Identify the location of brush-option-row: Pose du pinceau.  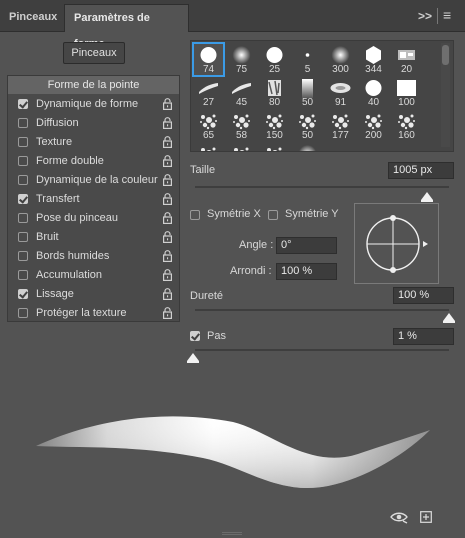
(93, 218).